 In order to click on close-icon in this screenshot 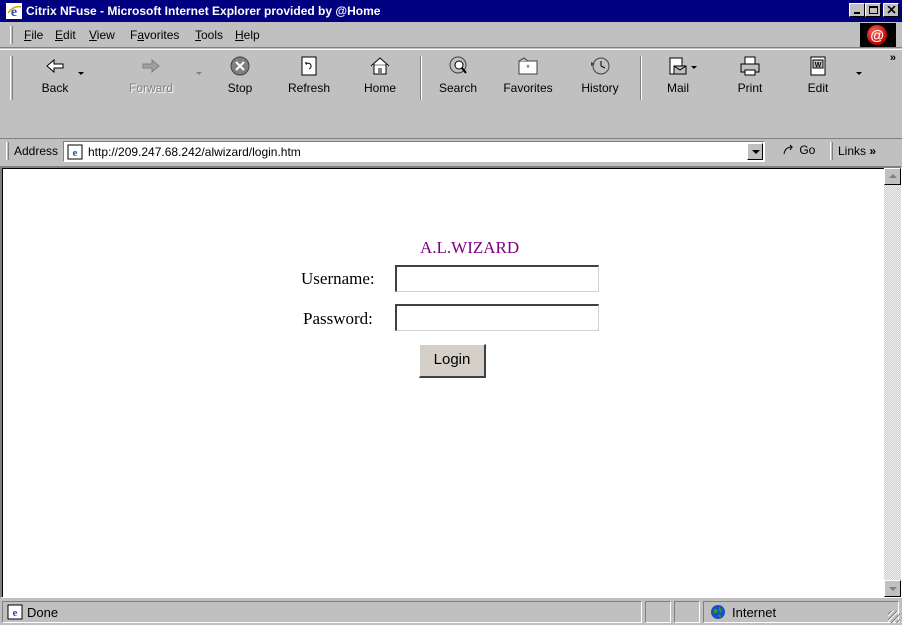, I will do `click(891, 10)`.